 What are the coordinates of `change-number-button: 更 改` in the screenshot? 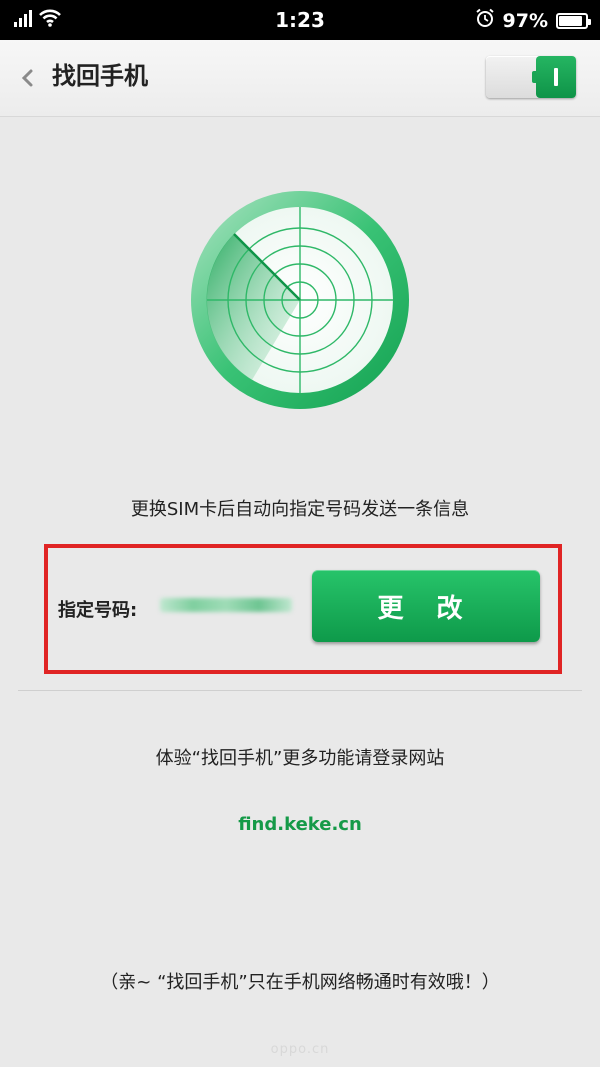 It's located at (426, 606).